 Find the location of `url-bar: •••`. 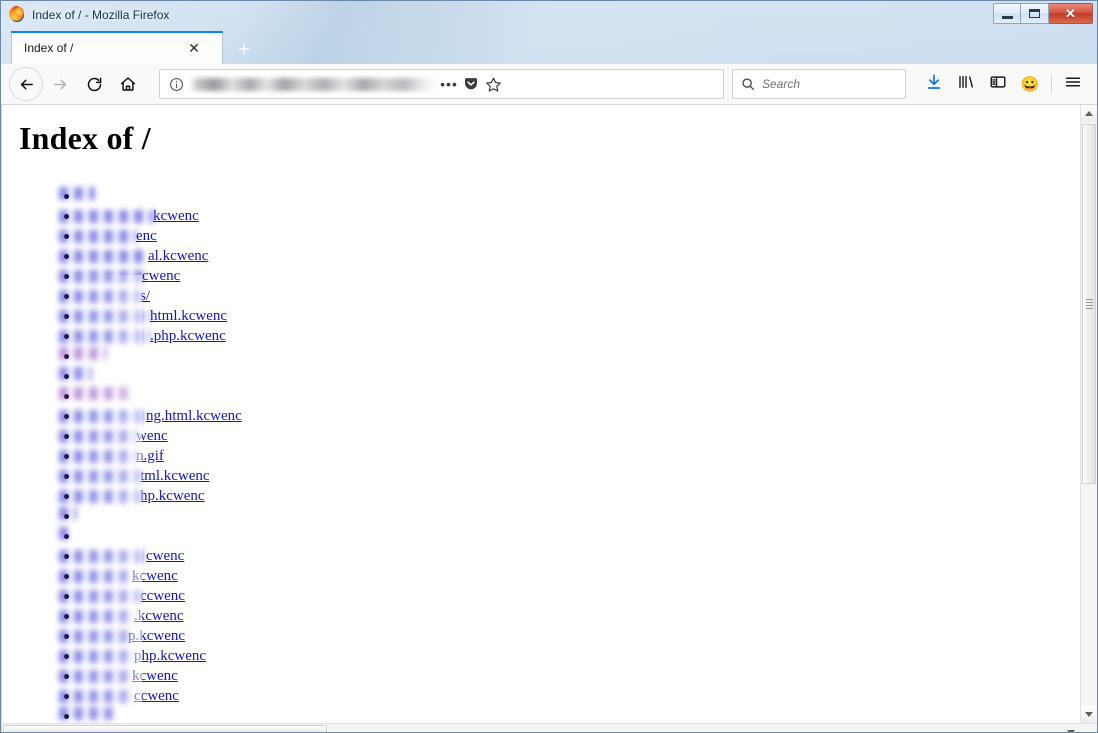

url-bar: ••• is located at coordinates (441, 84).